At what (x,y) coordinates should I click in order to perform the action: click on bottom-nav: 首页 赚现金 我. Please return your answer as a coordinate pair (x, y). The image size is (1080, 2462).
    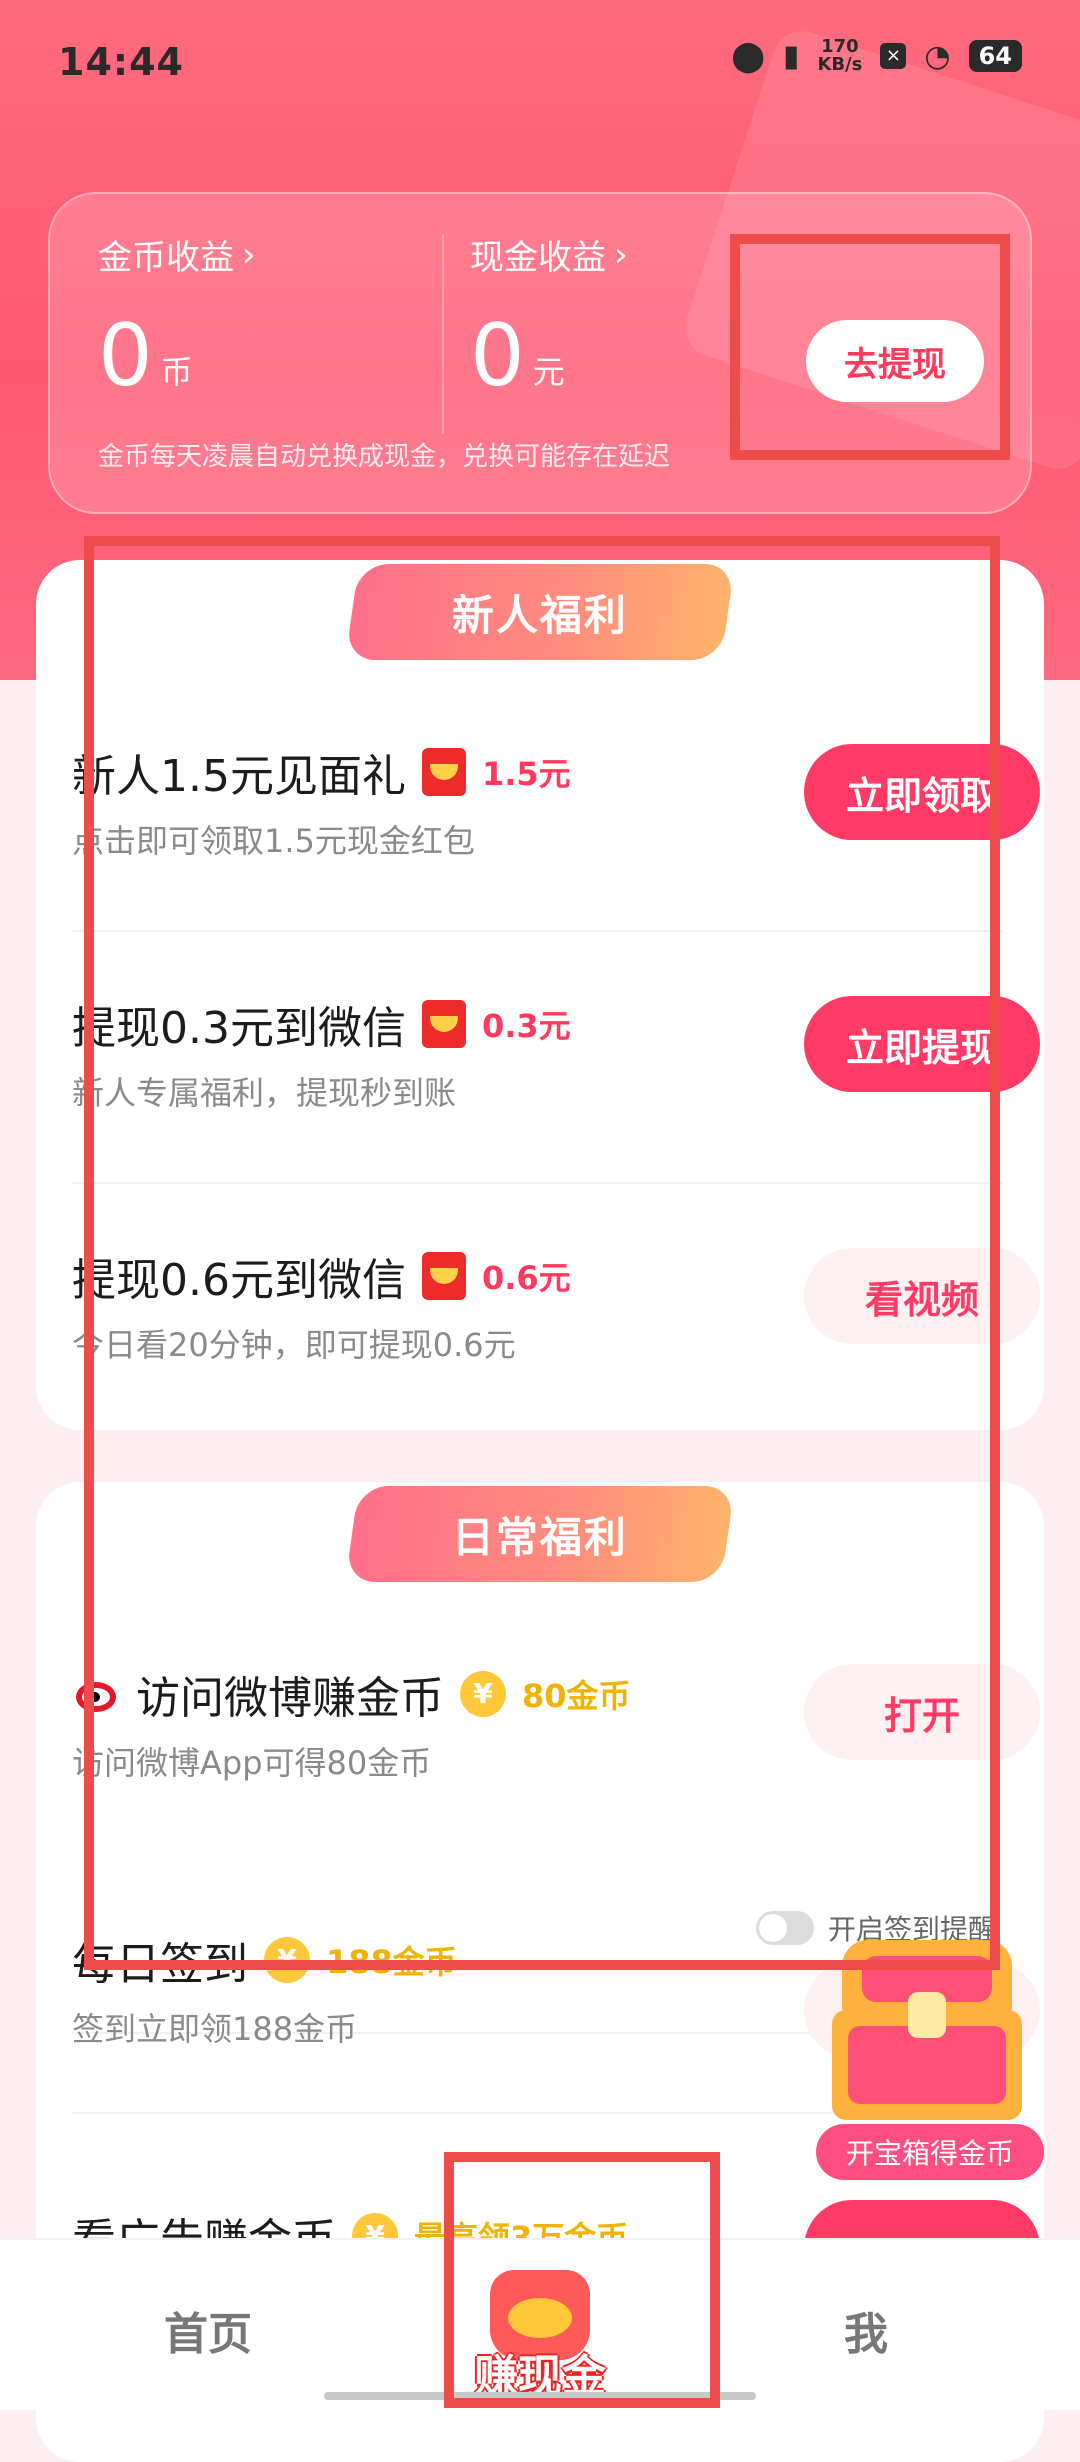
    Looking at the image, I should click on (540, 2324).